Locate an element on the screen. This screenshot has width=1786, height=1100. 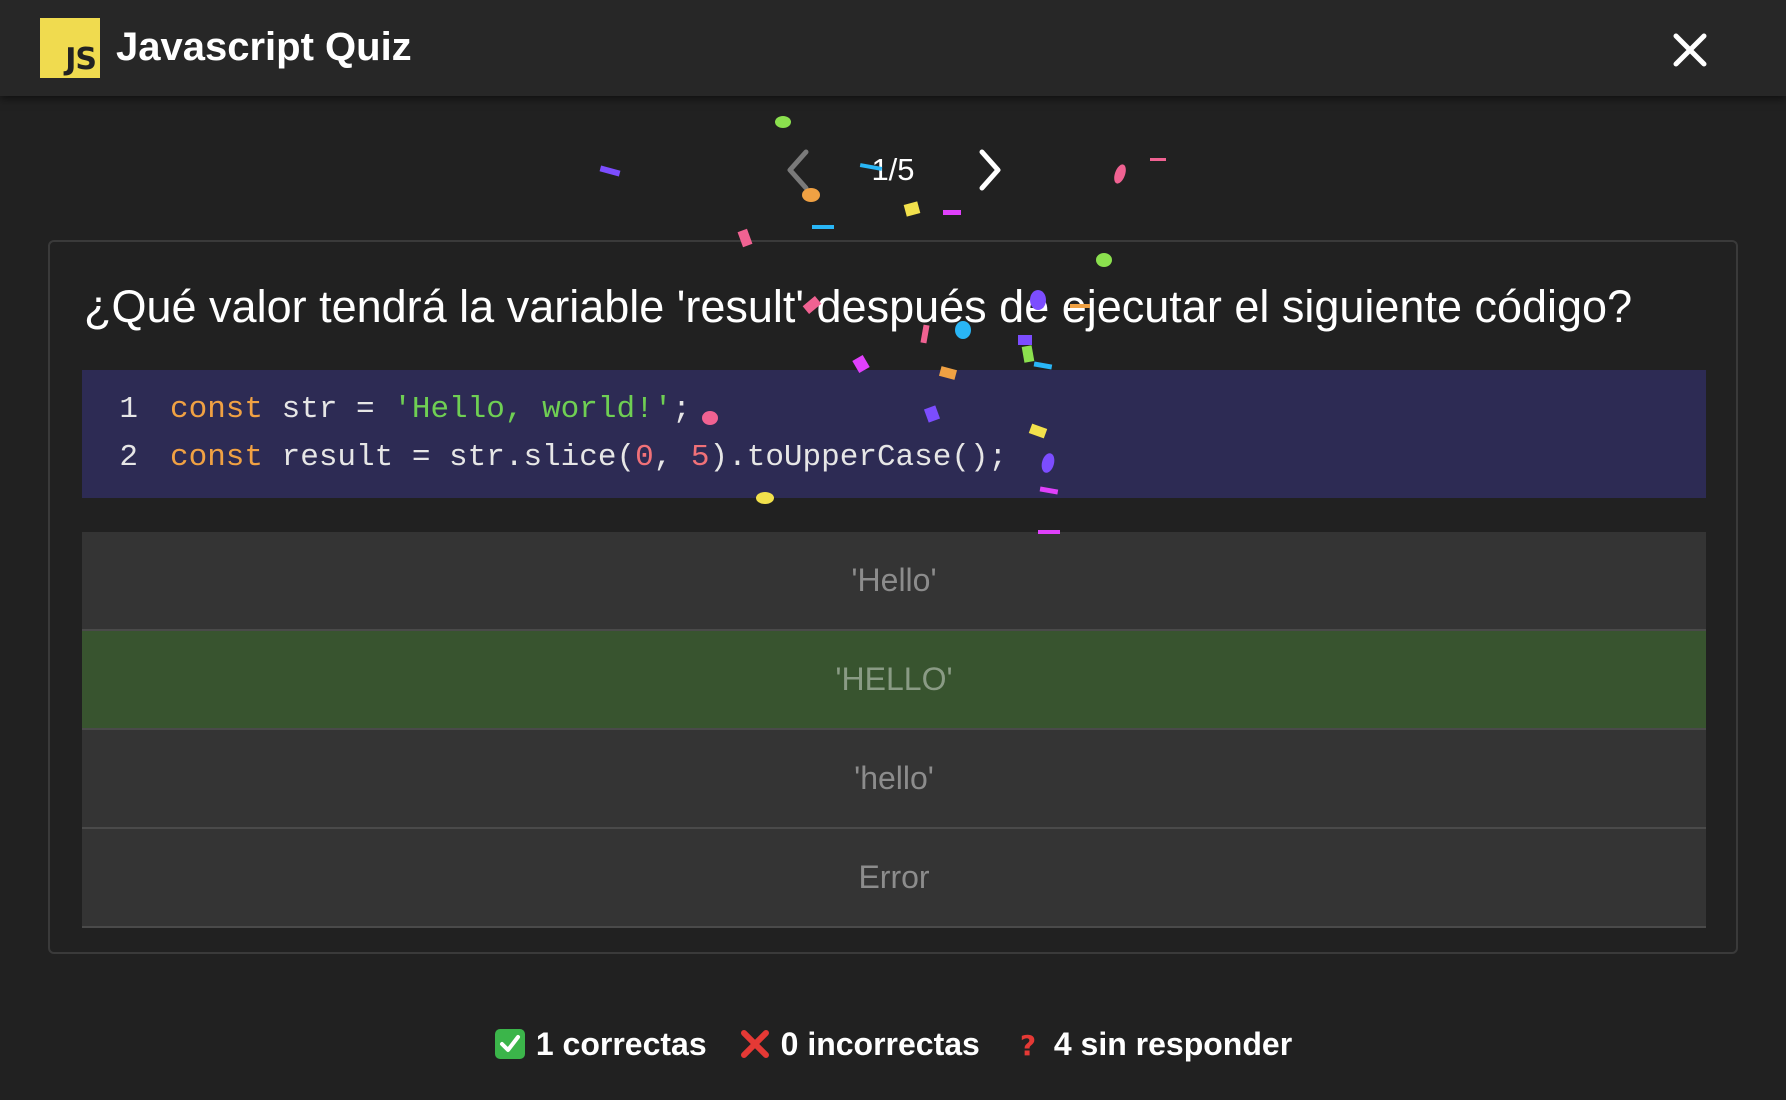
line-number: 2 is located at coordinates (128, 457).